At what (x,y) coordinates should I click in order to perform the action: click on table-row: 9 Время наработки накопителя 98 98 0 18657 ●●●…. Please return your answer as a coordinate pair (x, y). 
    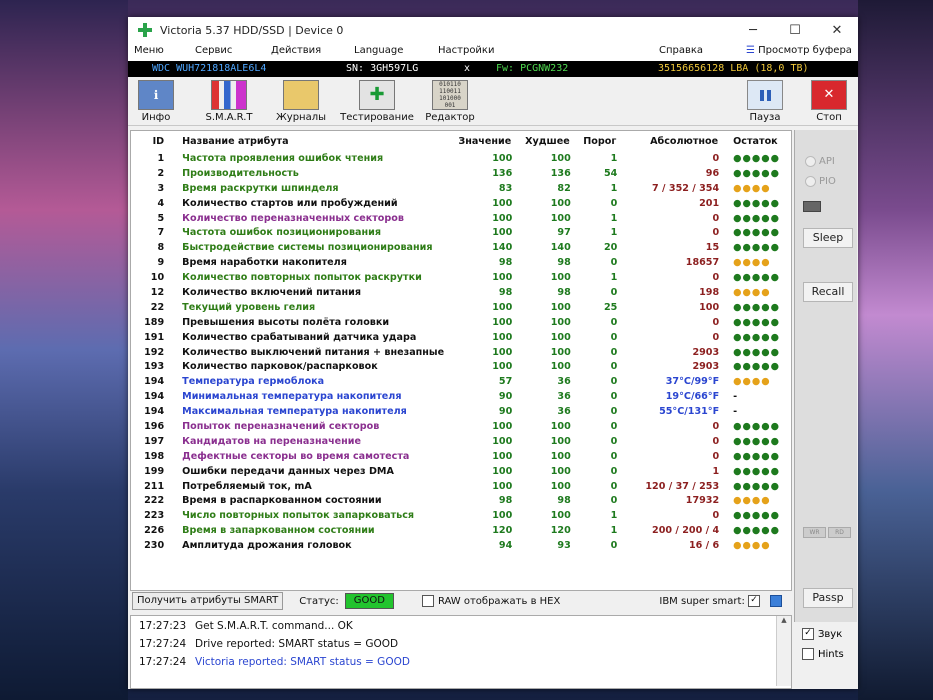
    Looking at the image, I should click on (461, 262).